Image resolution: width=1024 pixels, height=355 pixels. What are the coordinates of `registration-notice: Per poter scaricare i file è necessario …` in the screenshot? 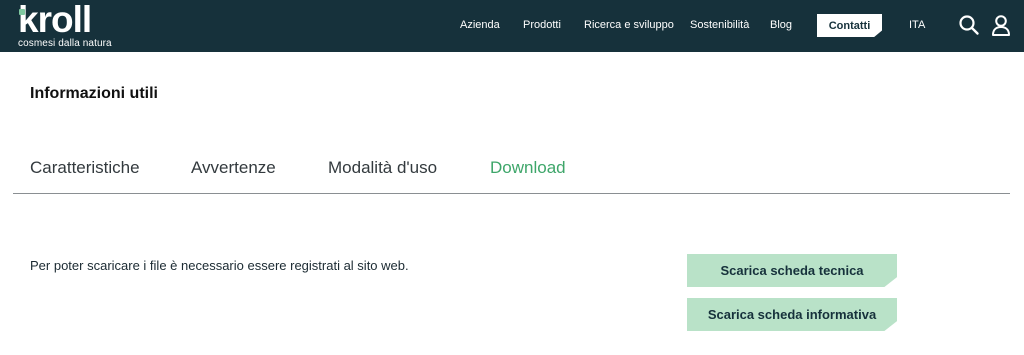 It's located at (219, 265).